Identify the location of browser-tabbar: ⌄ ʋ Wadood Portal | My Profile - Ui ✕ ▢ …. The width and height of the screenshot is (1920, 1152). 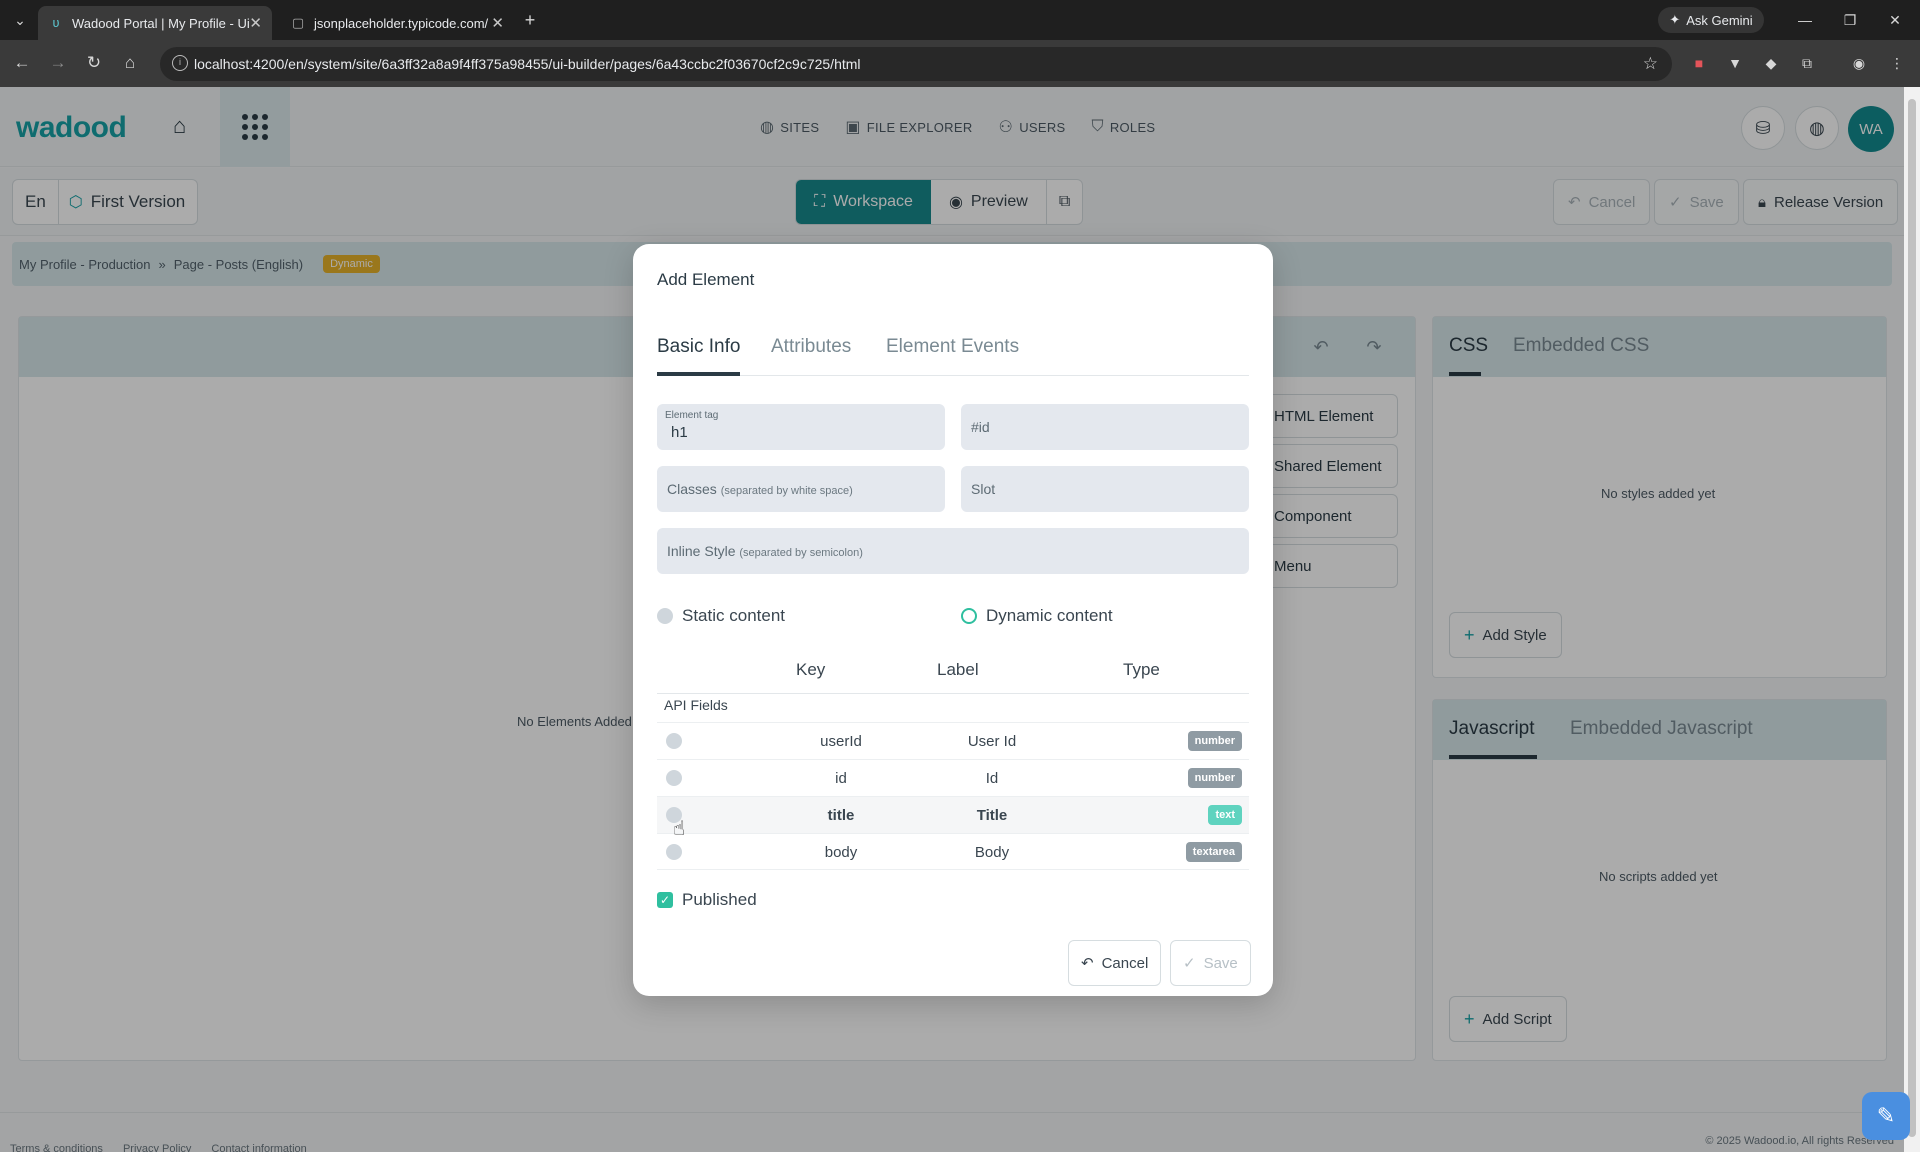
(960, 20).